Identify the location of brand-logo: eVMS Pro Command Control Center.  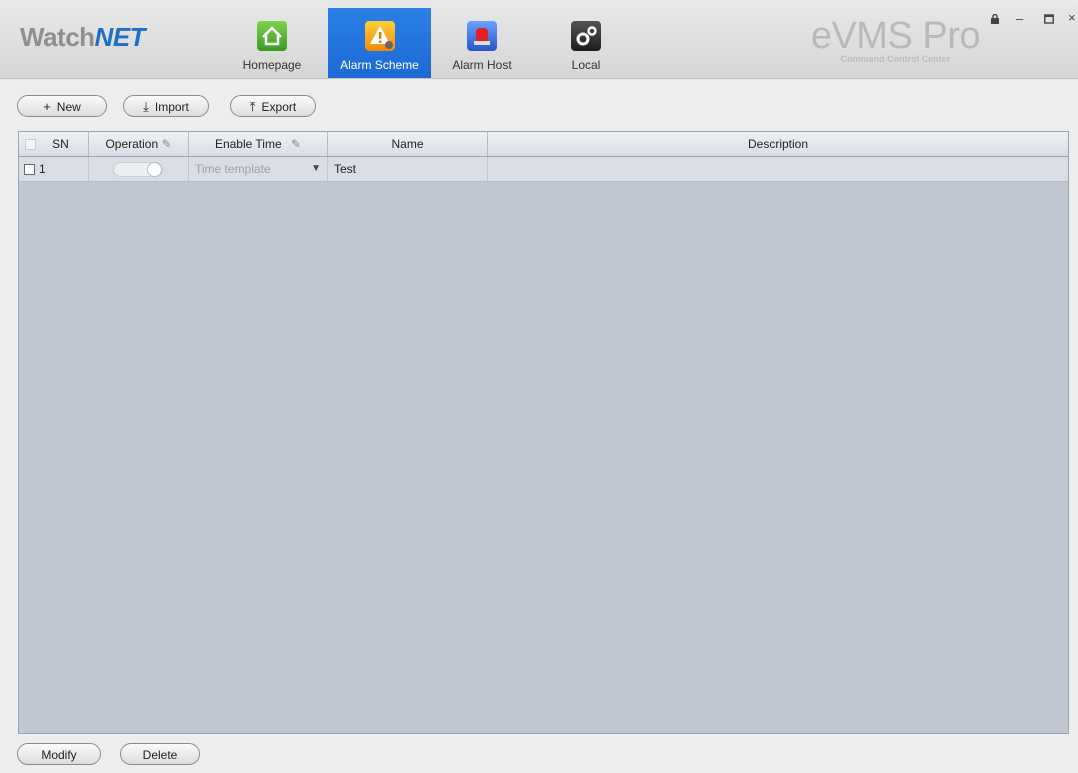
(895, 39).